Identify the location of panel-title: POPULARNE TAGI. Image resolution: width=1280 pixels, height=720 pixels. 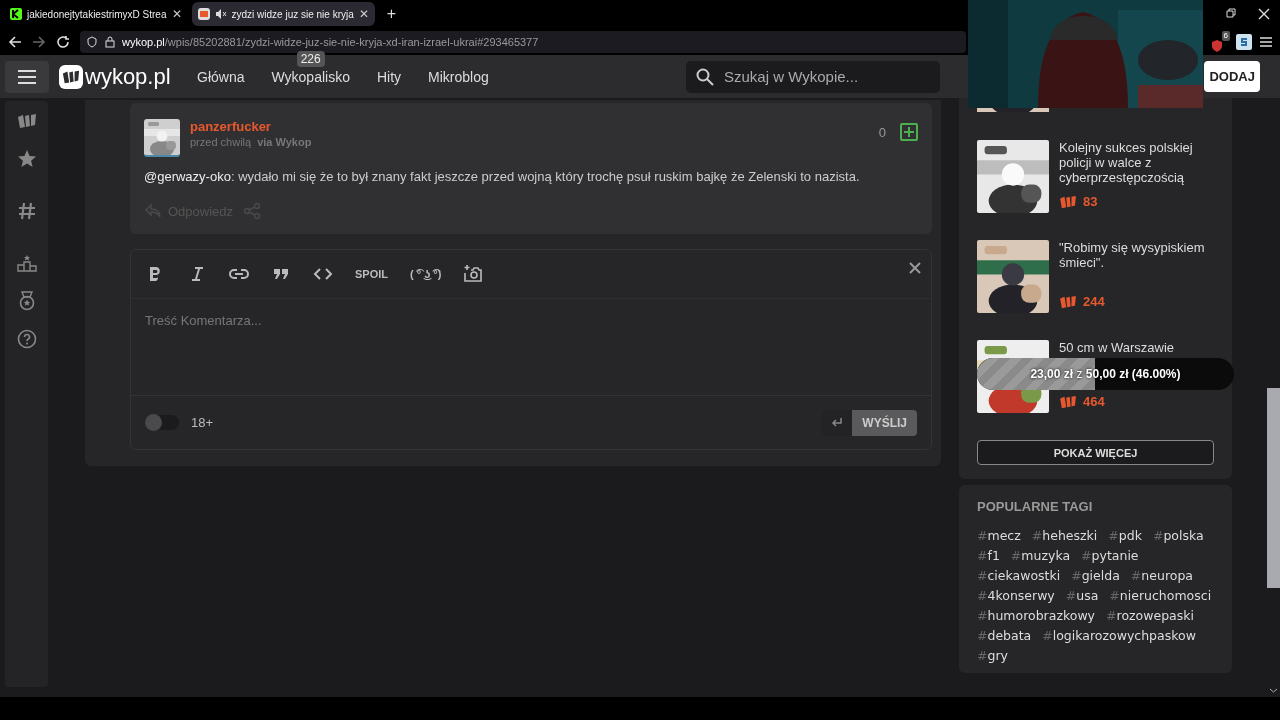
(1035, 506).